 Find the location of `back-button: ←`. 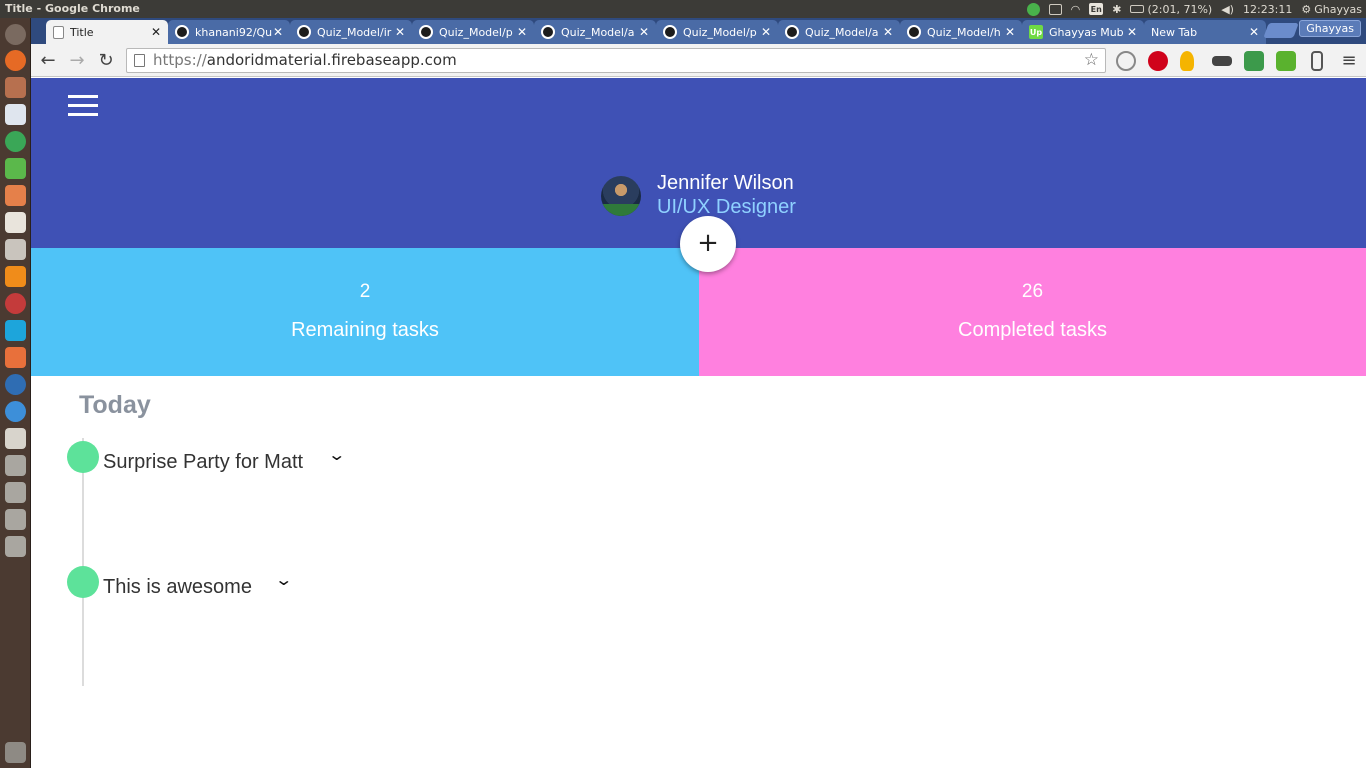

back-button: ← is located at coordinates (48, 61).